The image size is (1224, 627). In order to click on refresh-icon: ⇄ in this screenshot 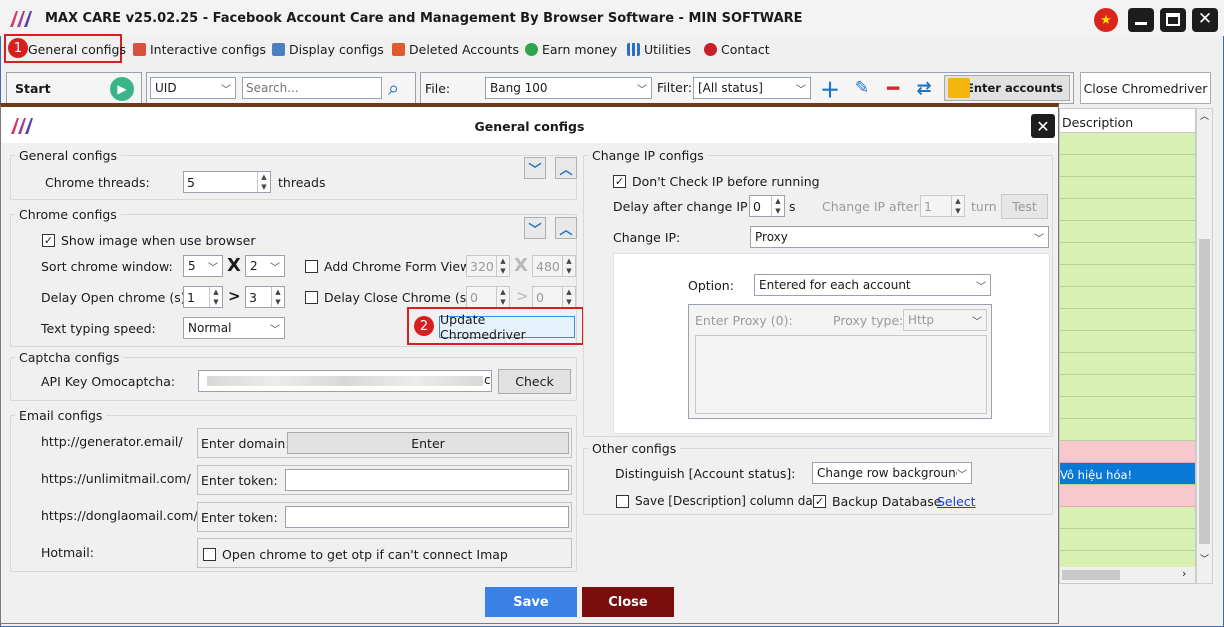, I will do `click(924, 88)`.